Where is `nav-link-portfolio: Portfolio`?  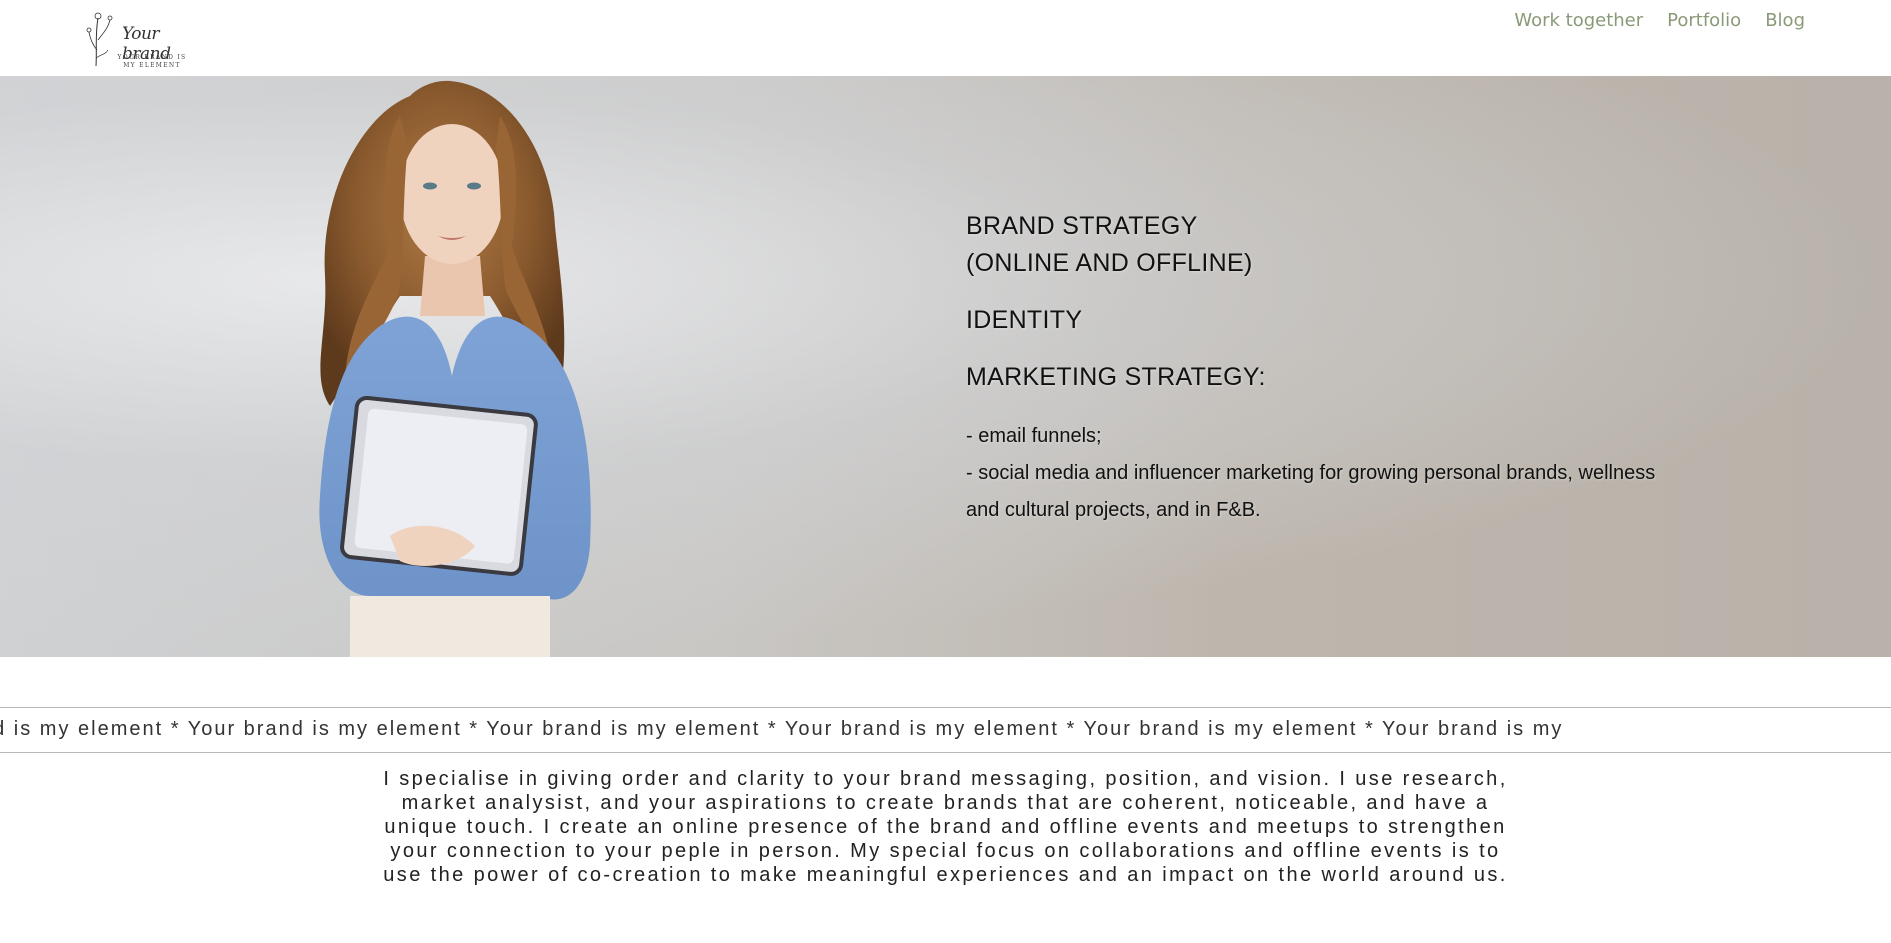
nav-link-portfolio: Portfolio is located at coordinates (1704, 20).